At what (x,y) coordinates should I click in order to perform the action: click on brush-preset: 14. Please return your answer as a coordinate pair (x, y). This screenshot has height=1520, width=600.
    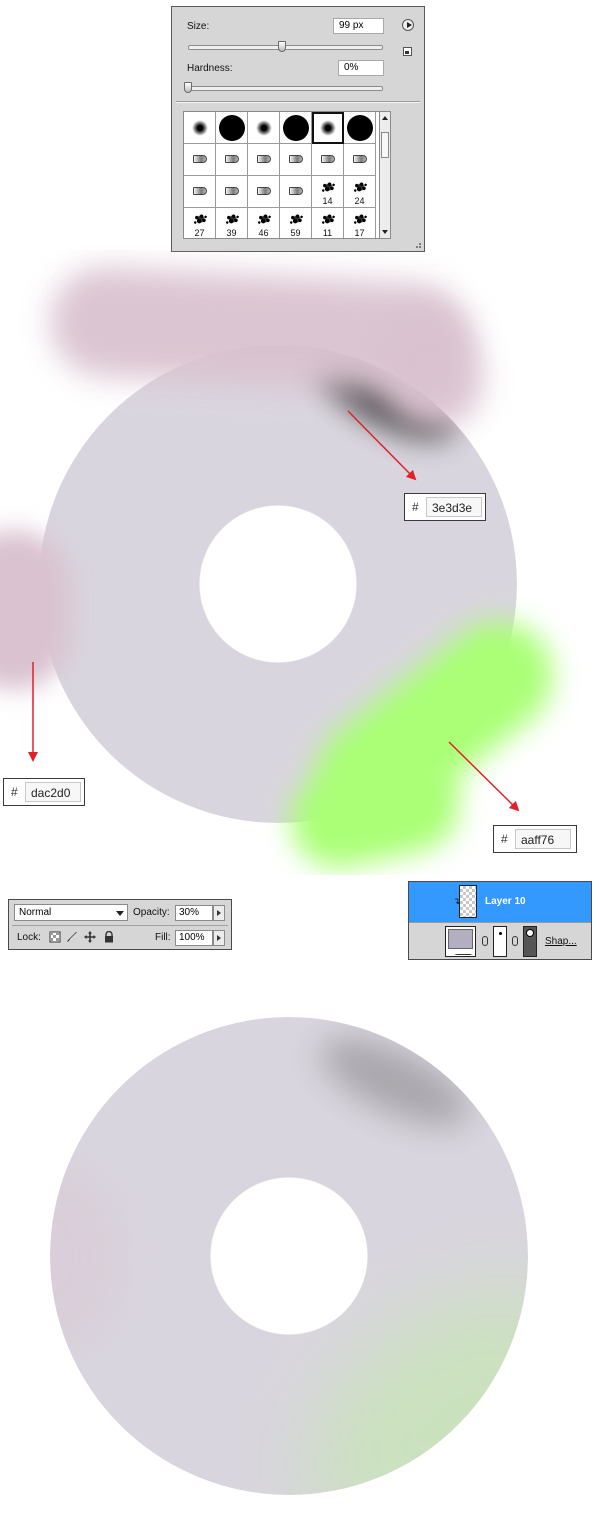
    Looking at the image, I should click on (328, 192).